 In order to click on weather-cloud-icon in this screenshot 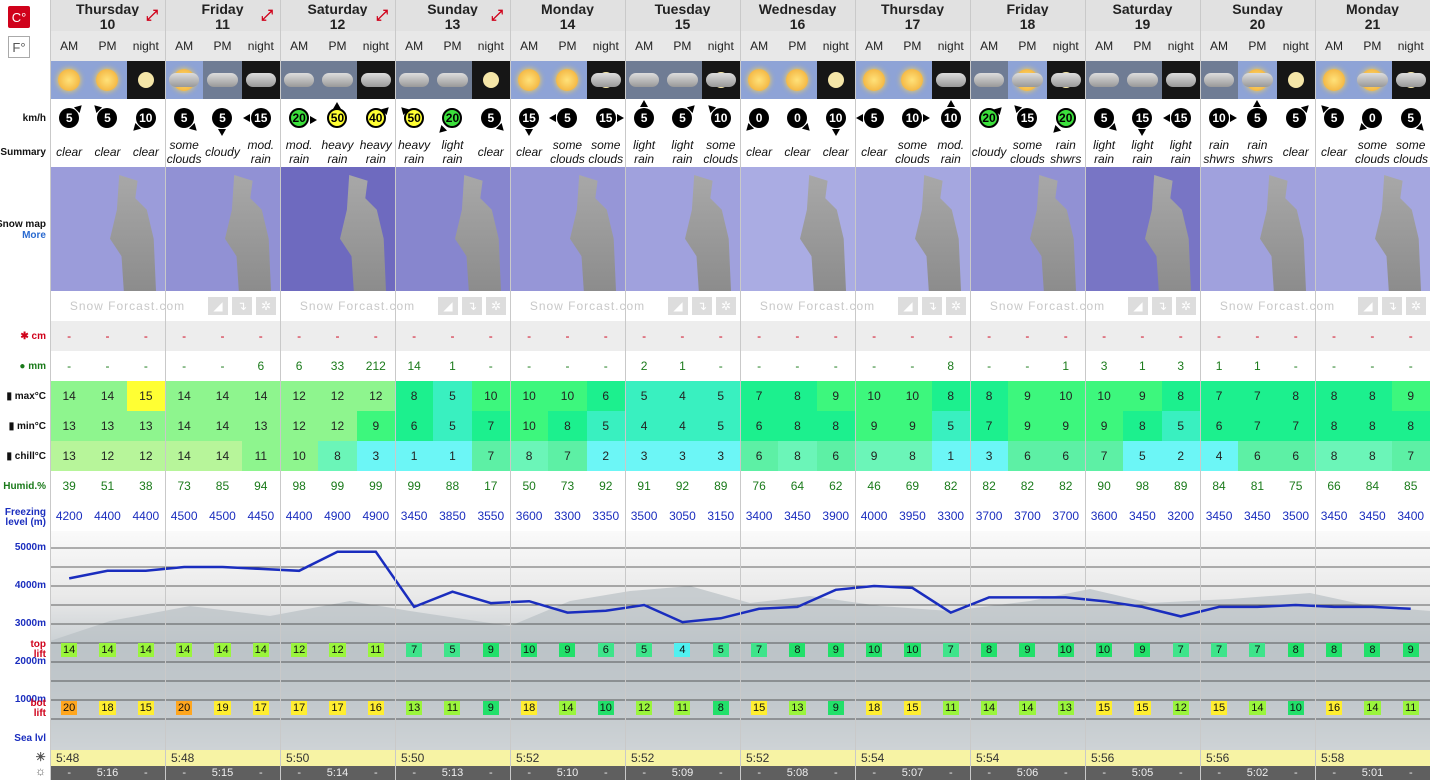, I will do `click(950, 80)`.